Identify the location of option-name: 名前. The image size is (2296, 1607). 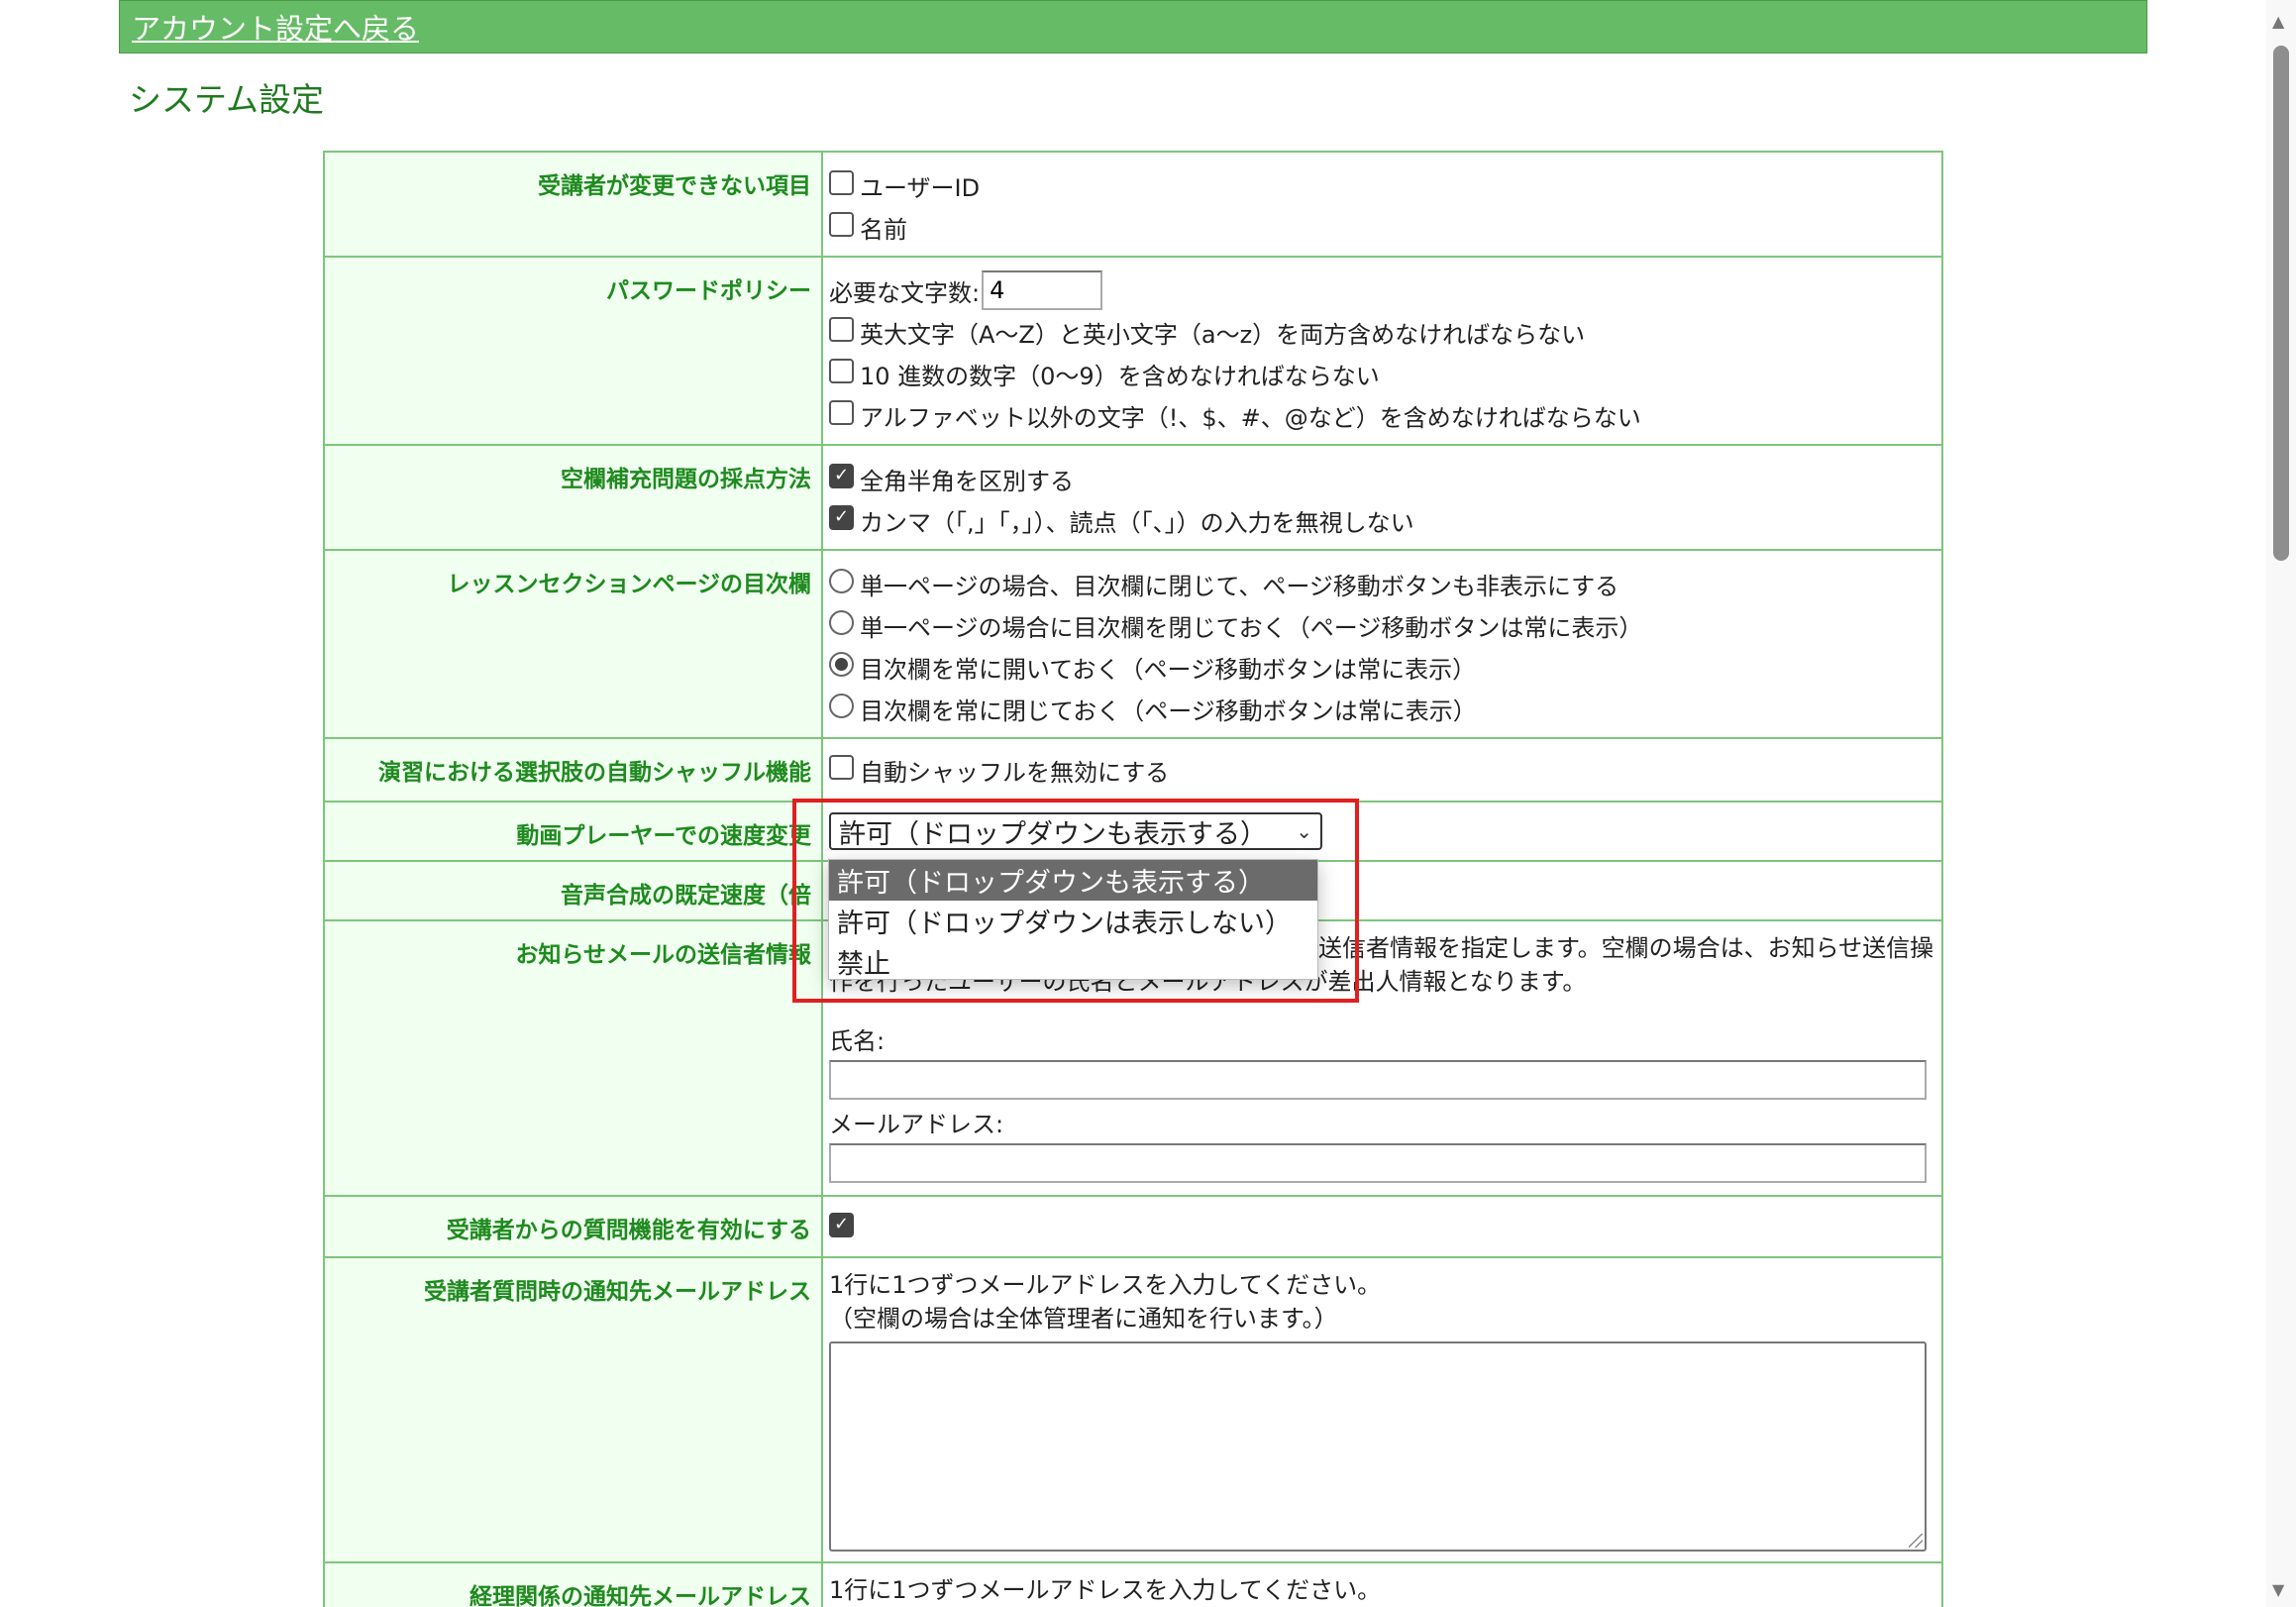
(1380, 227).